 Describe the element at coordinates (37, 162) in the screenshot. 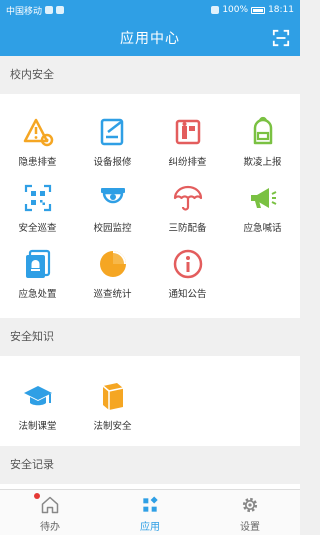

I see `app-label: 隐患排查` at that location.